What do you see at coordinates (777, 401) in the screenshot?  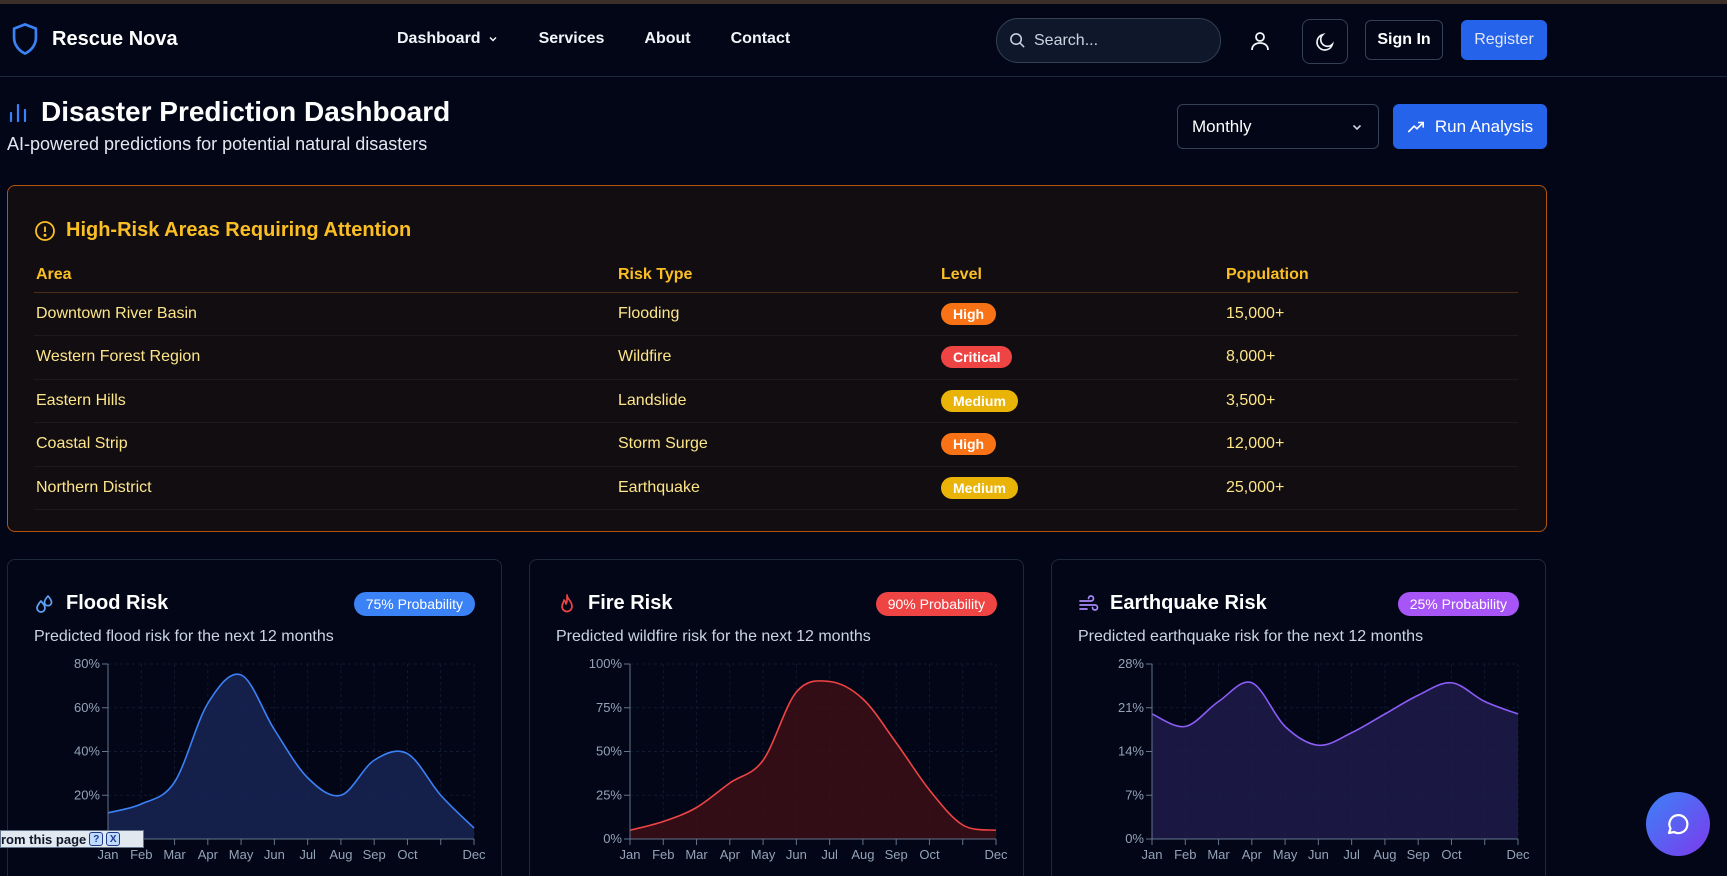 I see `cell-risk-type: Landslide` at bounding box center [777, 401].